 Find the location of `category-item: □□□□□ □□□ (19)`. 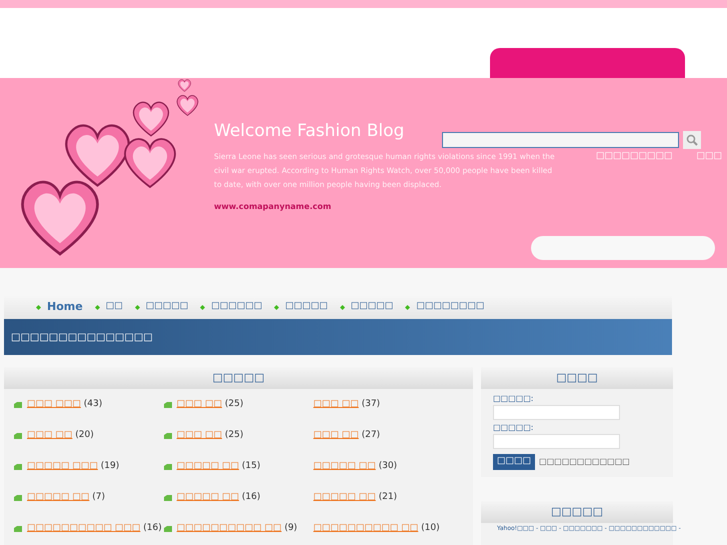

category-item: □□□□□ □□□ (19) is located at coordinates (73, 467).